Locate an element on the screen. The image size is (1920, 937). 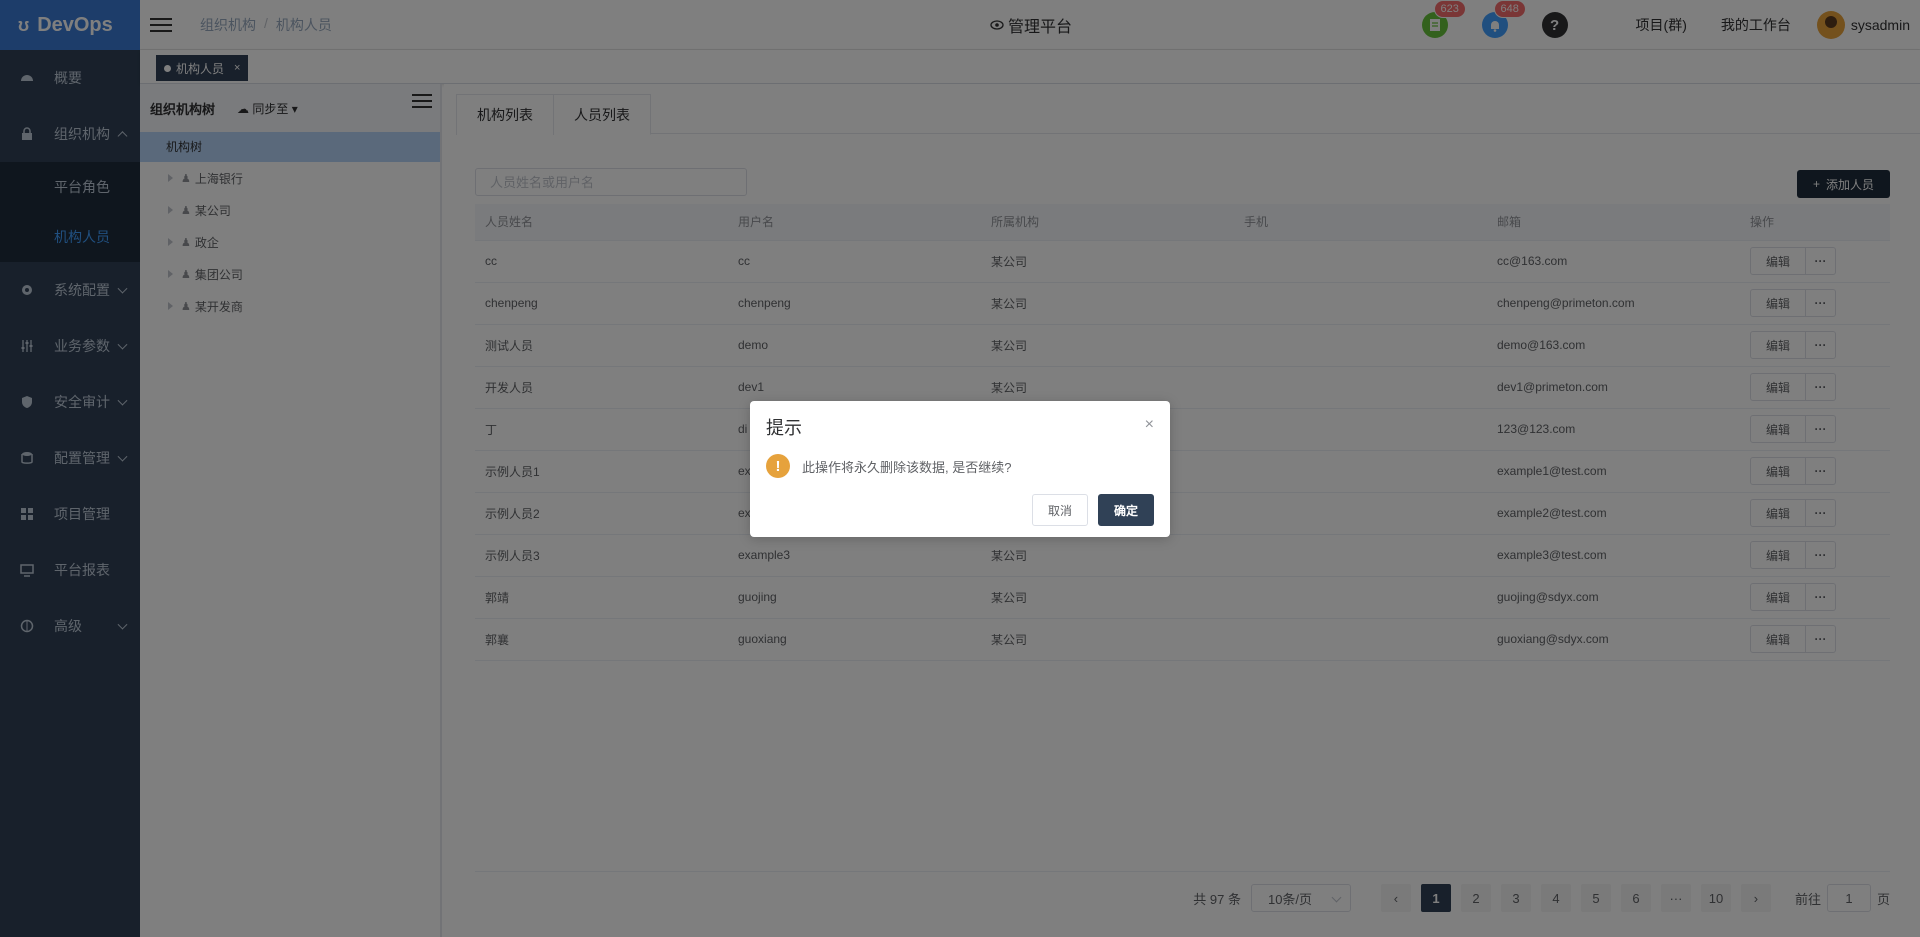
warning-icon: ! is located at coordinates (778, 466).